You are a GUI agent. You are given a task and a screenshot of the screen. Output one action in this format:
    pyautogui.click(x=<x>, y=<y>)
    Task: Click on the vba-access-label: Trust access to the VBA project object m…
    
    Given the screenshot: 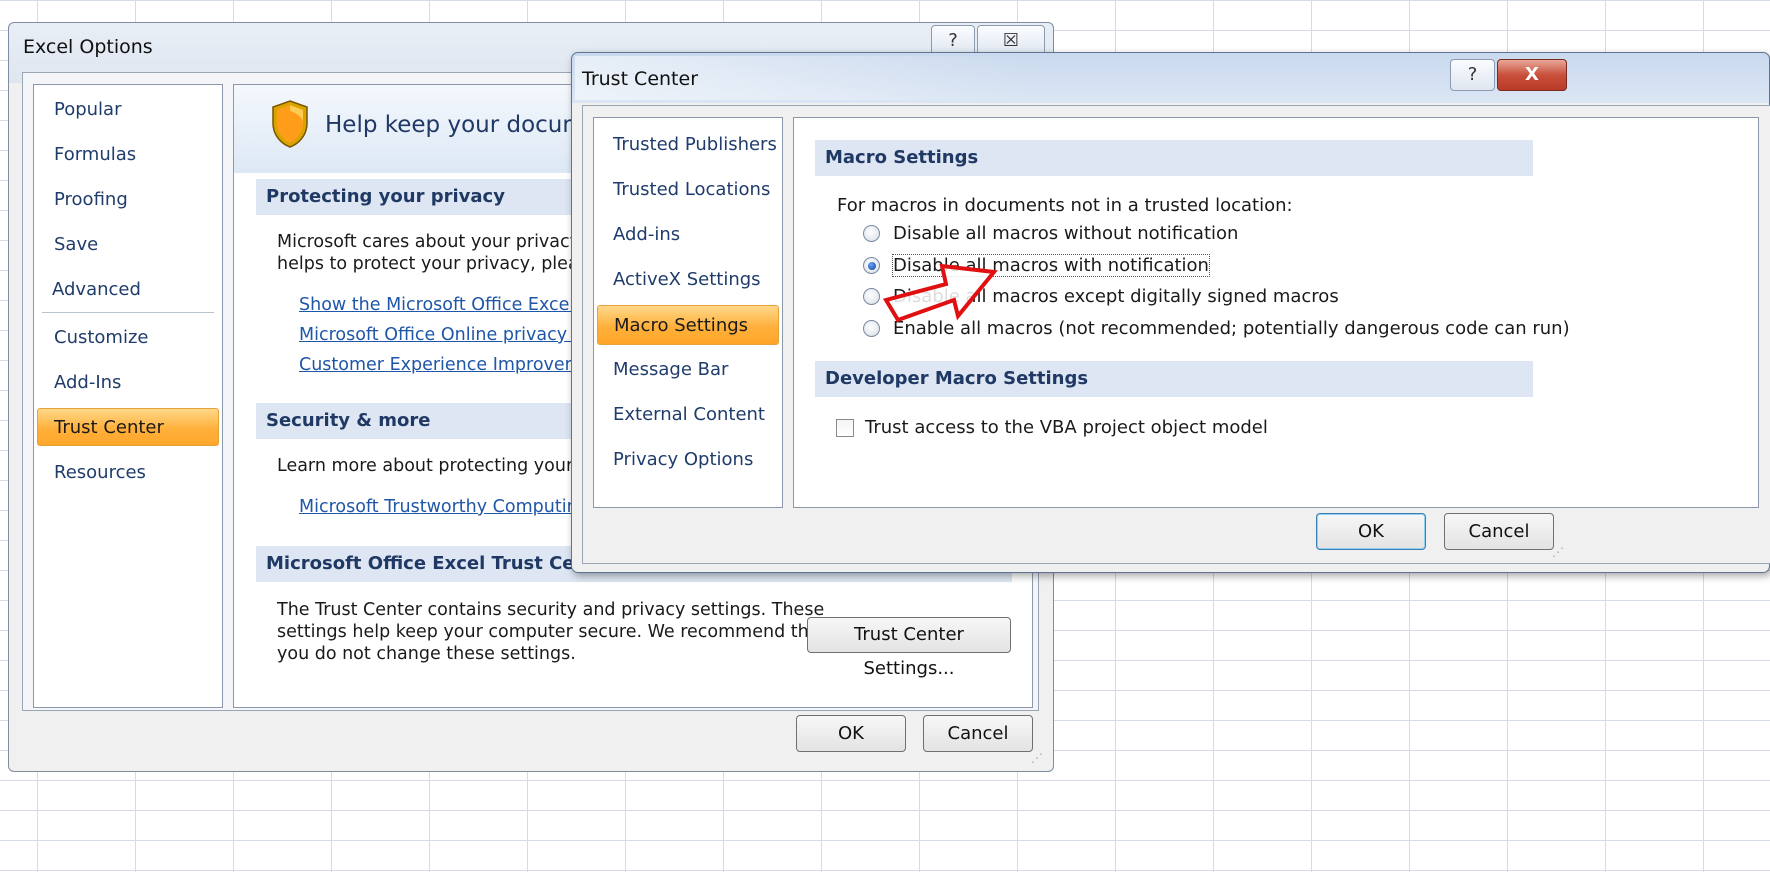 What is the action you would take?
    pyautogui.click(x=1066, y=427)
    